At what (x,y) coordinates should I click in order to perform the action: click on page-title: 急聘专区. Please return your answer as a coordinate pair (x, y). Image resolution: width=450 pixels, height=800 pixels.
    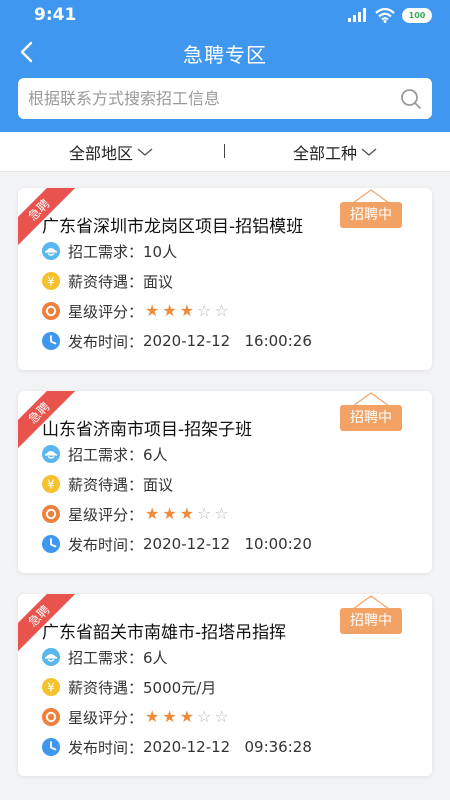
    Looking at the image, I should click on (225, 55).